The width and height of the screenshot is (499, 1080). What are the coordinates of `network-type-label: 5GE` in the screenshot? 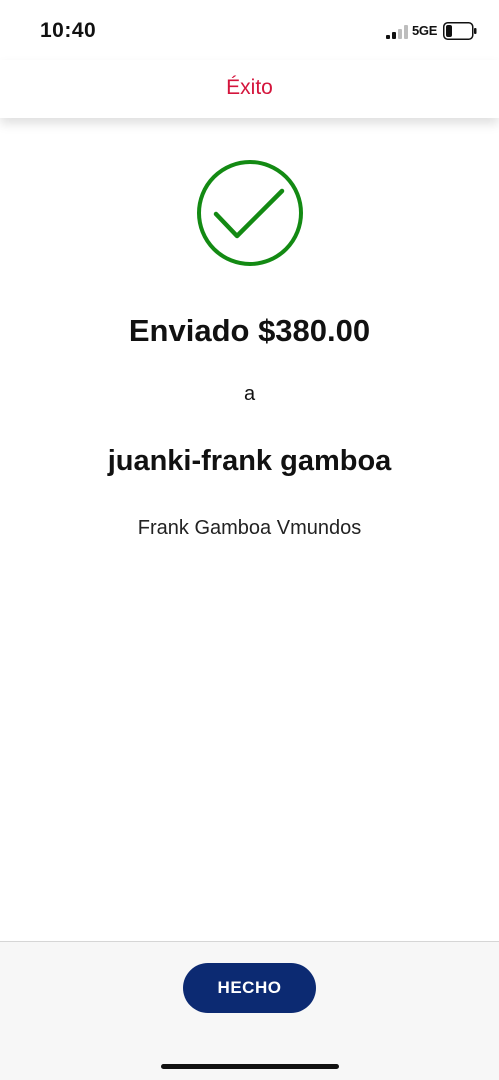 It's located at (425, 30).